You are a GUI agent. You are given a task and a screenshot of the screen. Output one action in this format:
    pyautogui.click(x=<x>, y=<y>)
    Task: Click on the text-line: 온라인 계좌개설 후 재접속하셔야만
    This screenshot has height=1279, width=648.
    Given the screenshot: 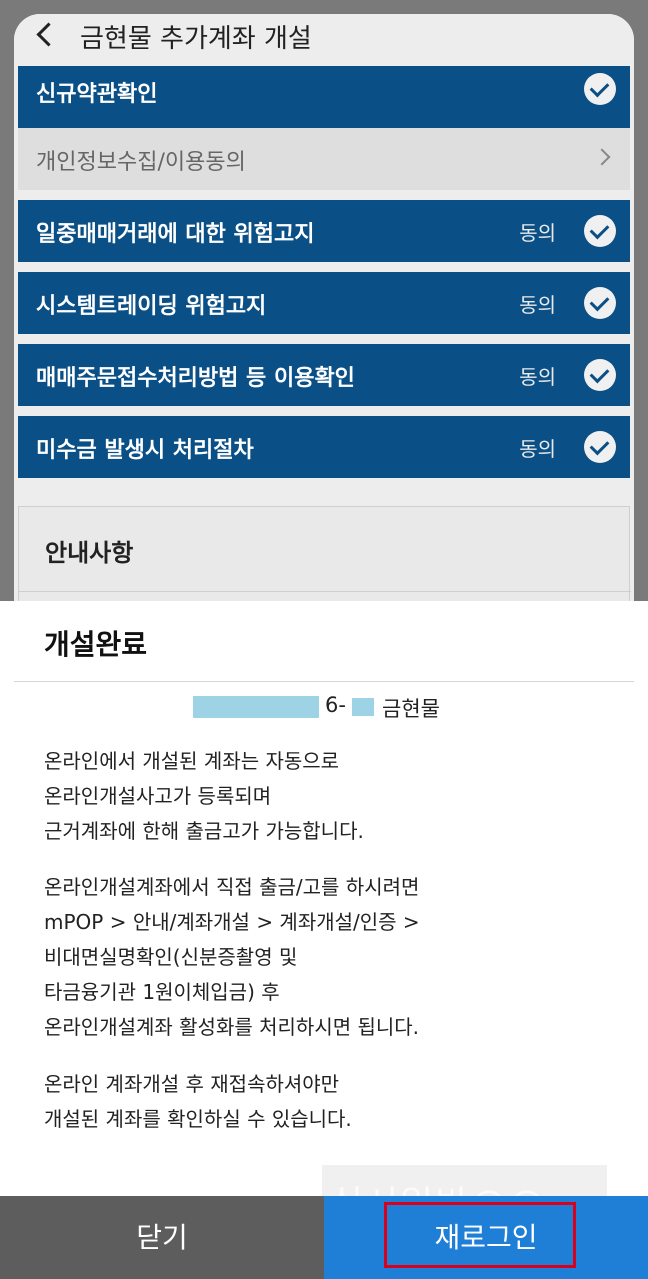 What is the action you would take?
    pyautogui.click(x=192, y=1084)
    